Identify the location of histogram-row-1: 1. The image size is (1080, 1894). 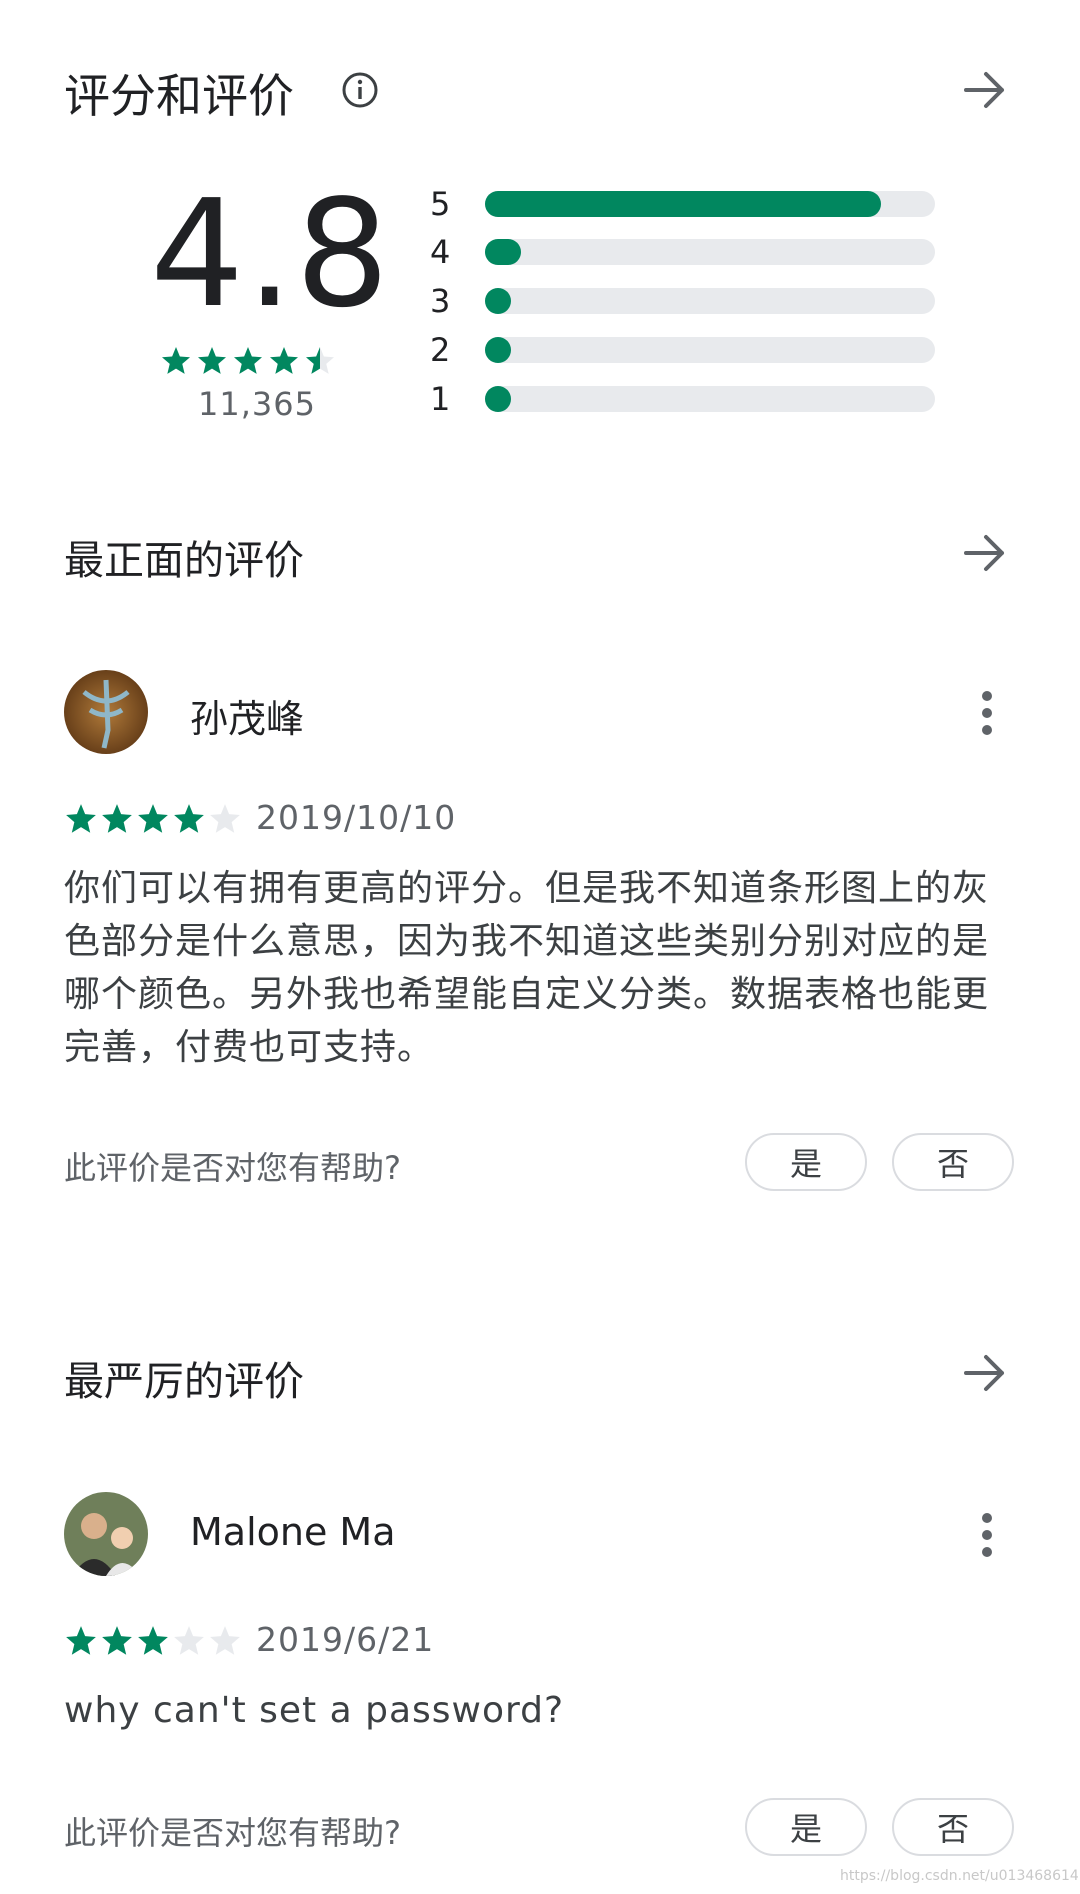
(690, 399).